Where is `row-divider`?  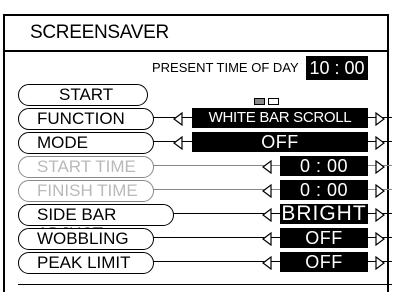
row-divider is located at coordinates (205, 284).